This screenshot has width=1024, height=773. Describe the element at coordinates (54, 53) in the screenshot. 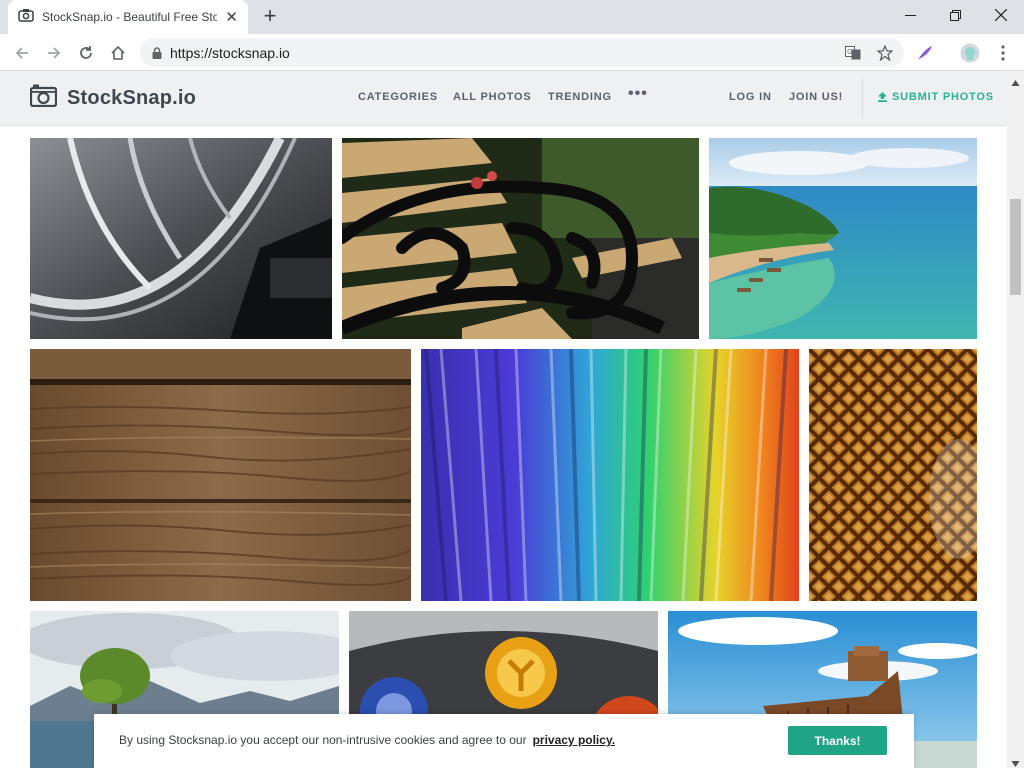

I see `forward-arrow-icon` at that location.